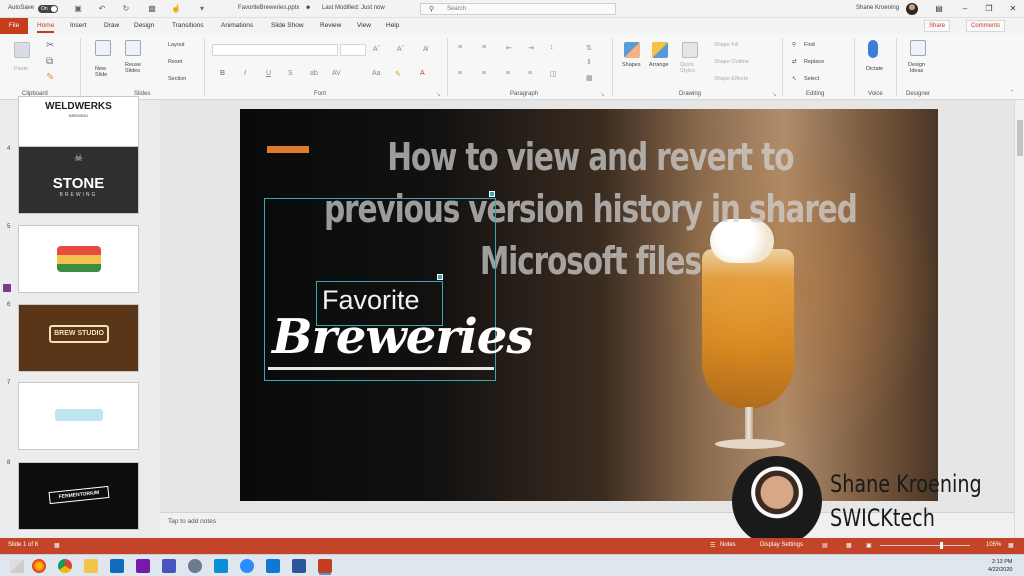 Image resolution: width=1024 pixels, height=576 pixels. What do you see at coordinates (1013, 9) in the screenshot?
I see `close-icon: ✕` at bounding box center [1013, 9].